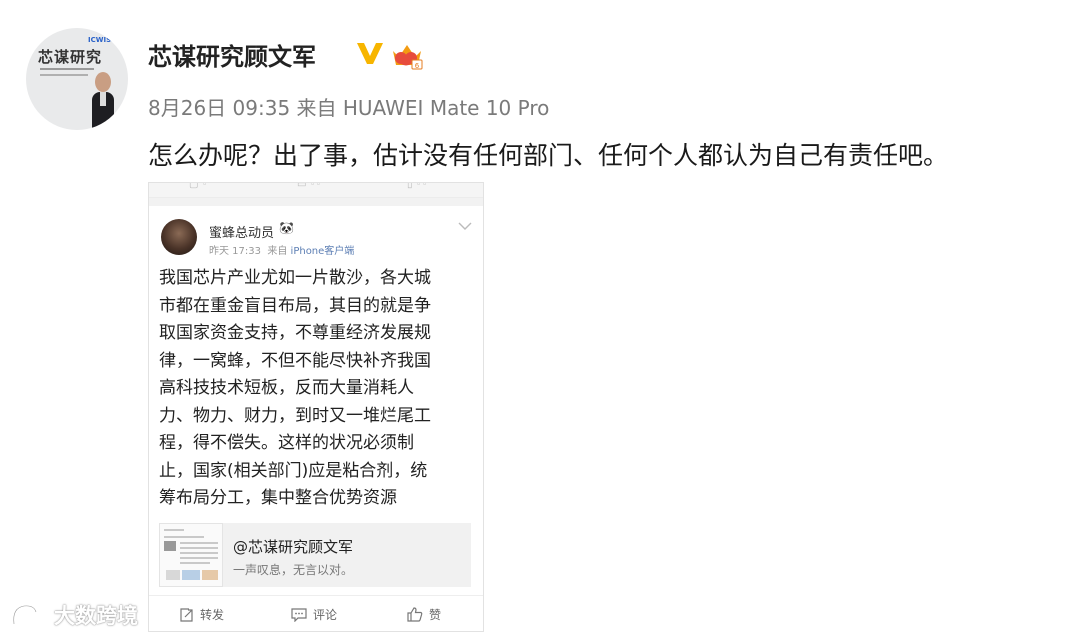  What do you see at coordinates (277, 251) in the screenshot?
I see `embedded-via: 来自` at bounding box center [277, 251].